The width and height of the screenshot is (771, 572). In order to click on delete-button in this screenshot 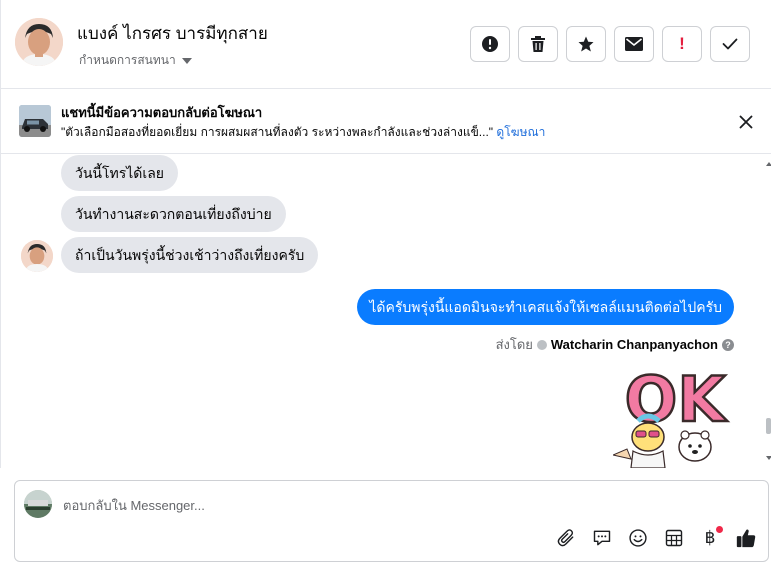, I will do `click(538, 44)`.